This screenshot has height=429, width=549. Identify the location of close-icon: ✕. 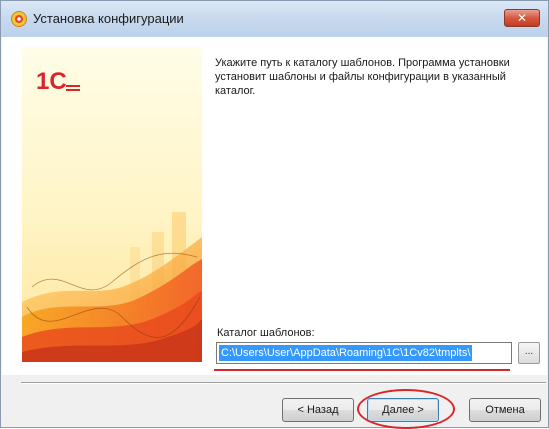
(522, 18).